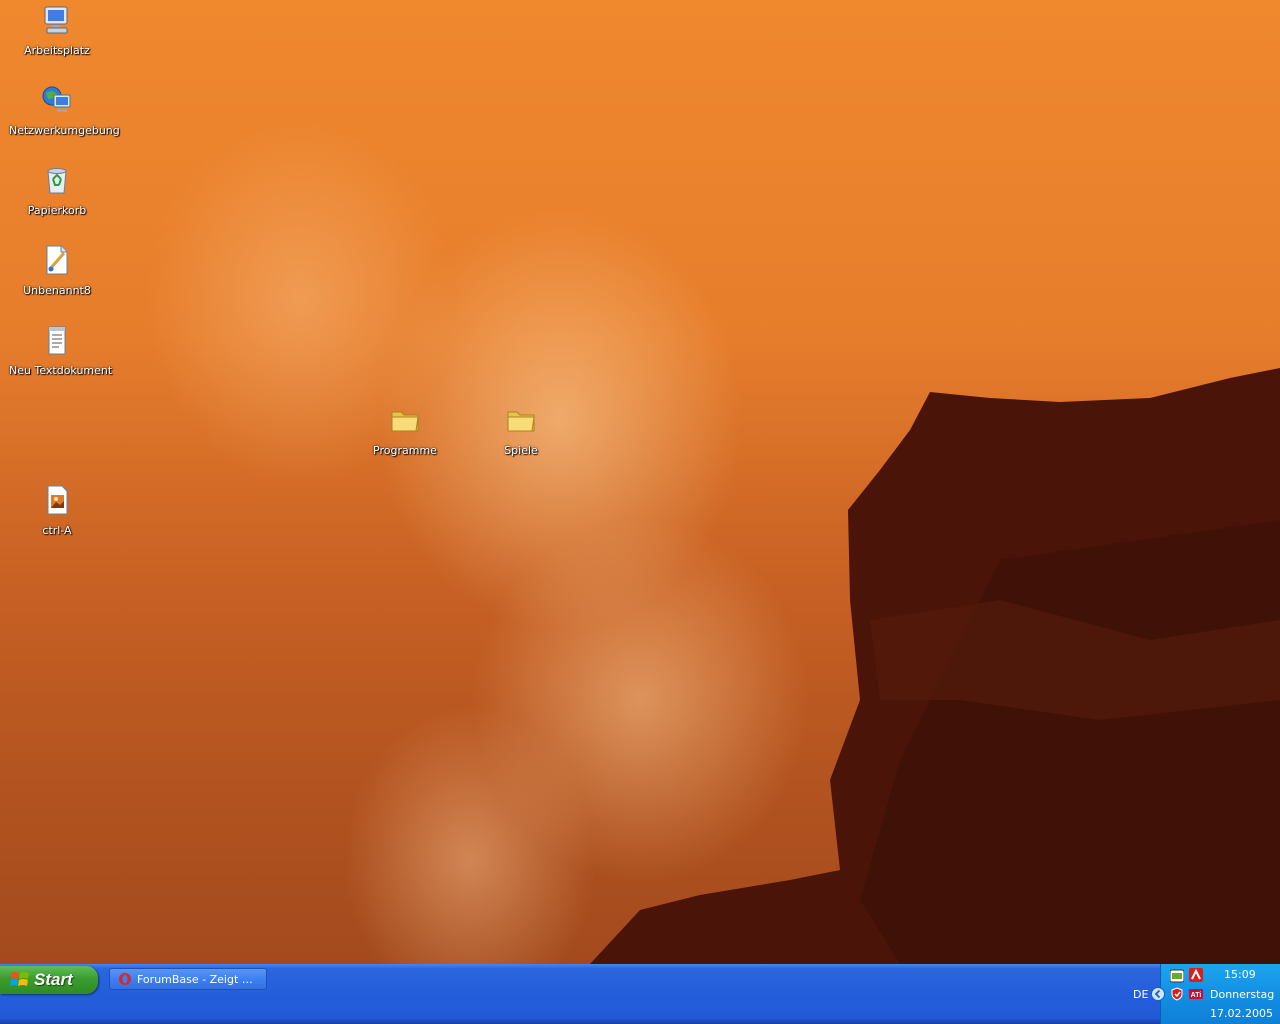 Image resolution: width=1280 pixels, height=1024 pixels. I want to click on text-document-icon, so click(57, 340).